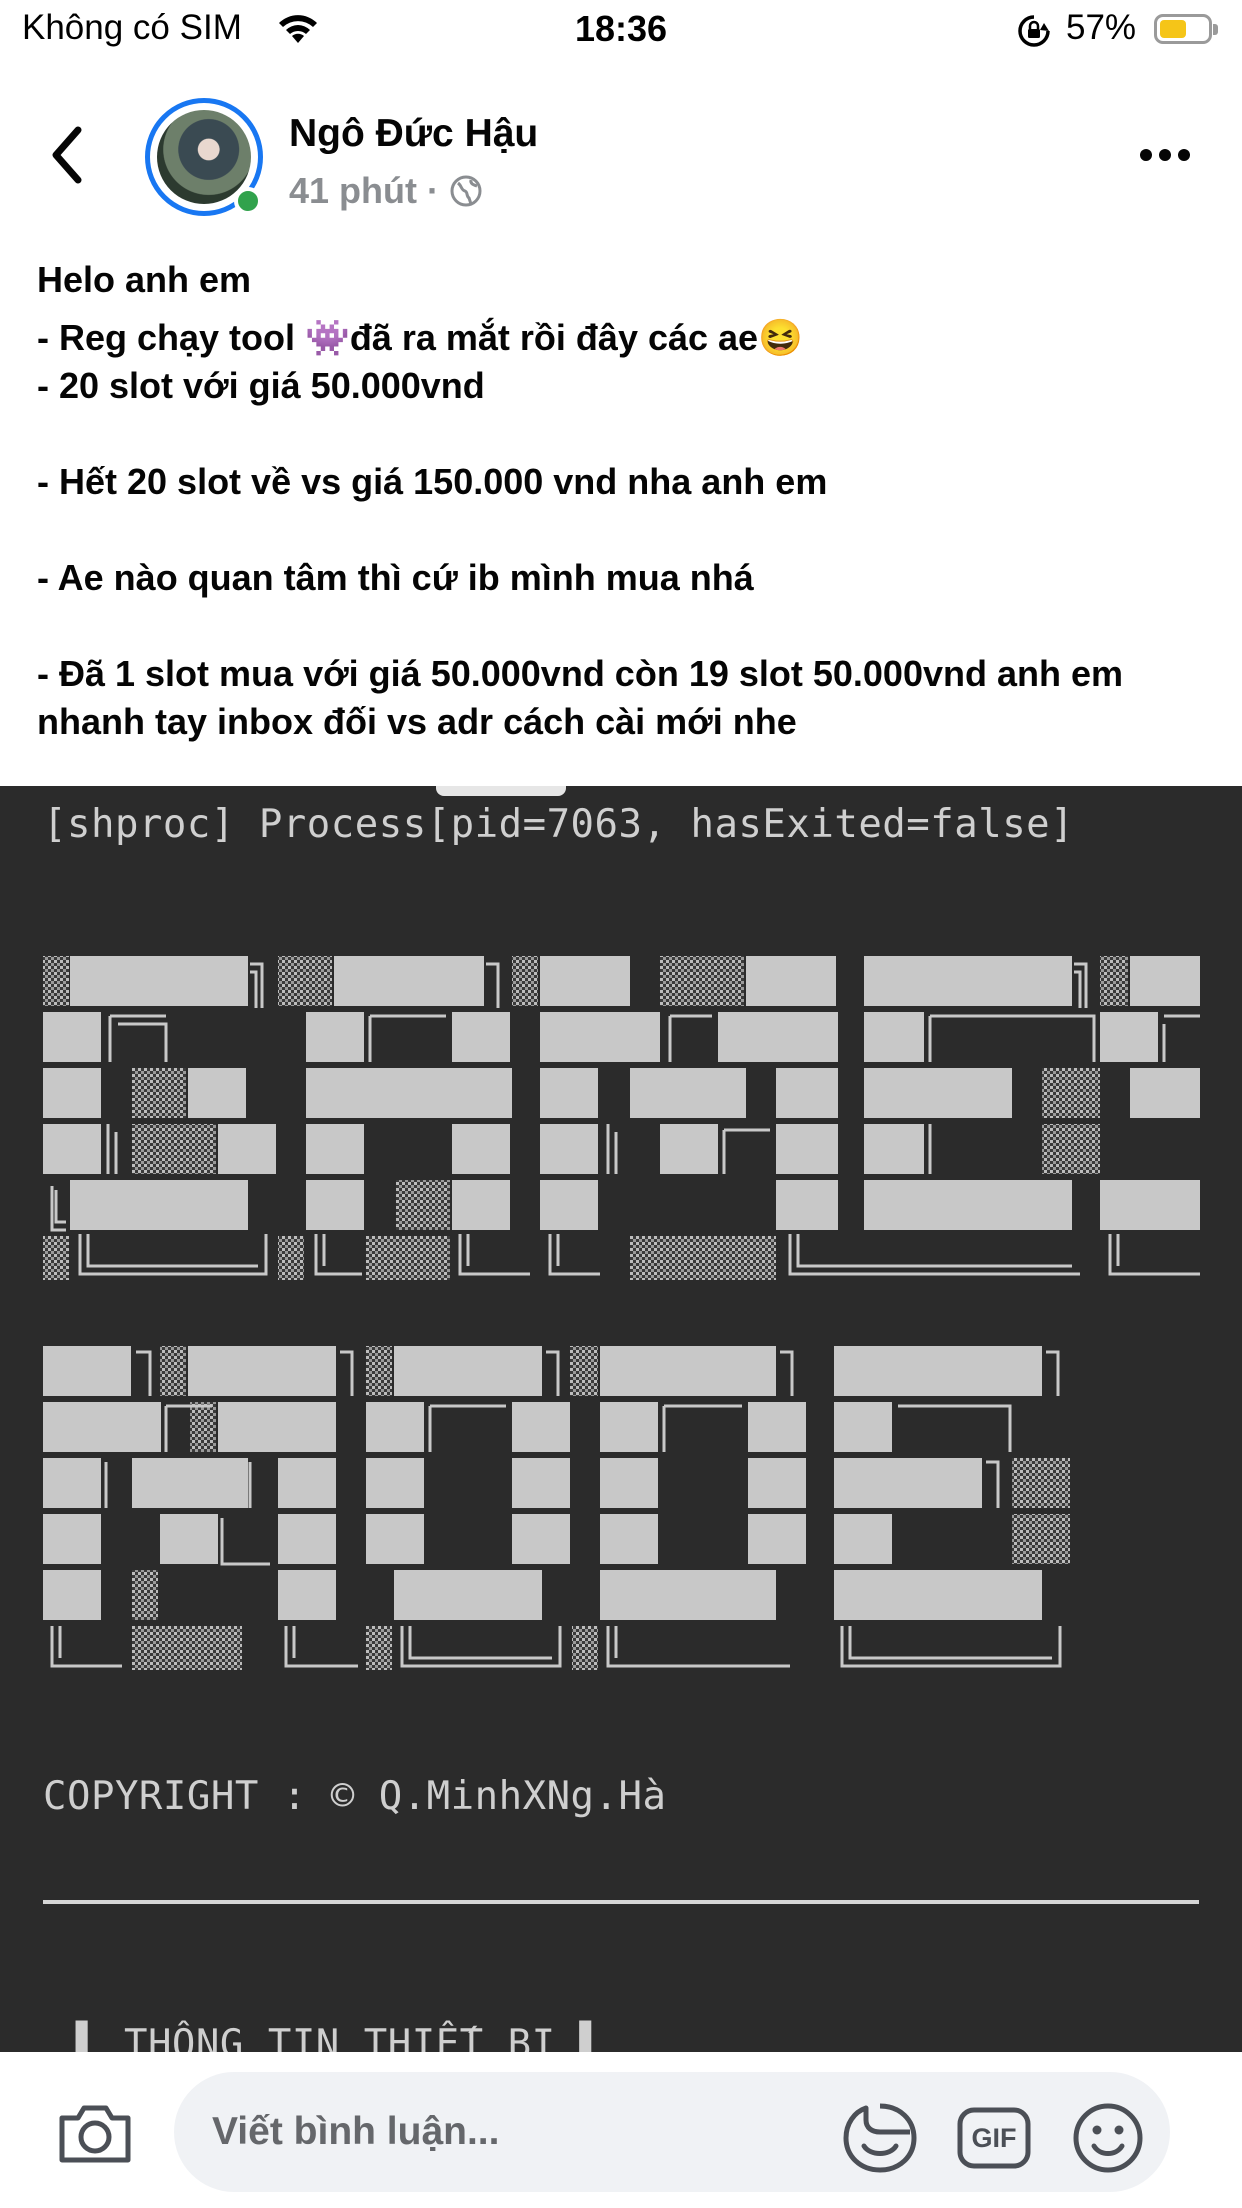 This screenshot has width=1242, height=2208. I want to click on camera-button, so click(95, 2133).